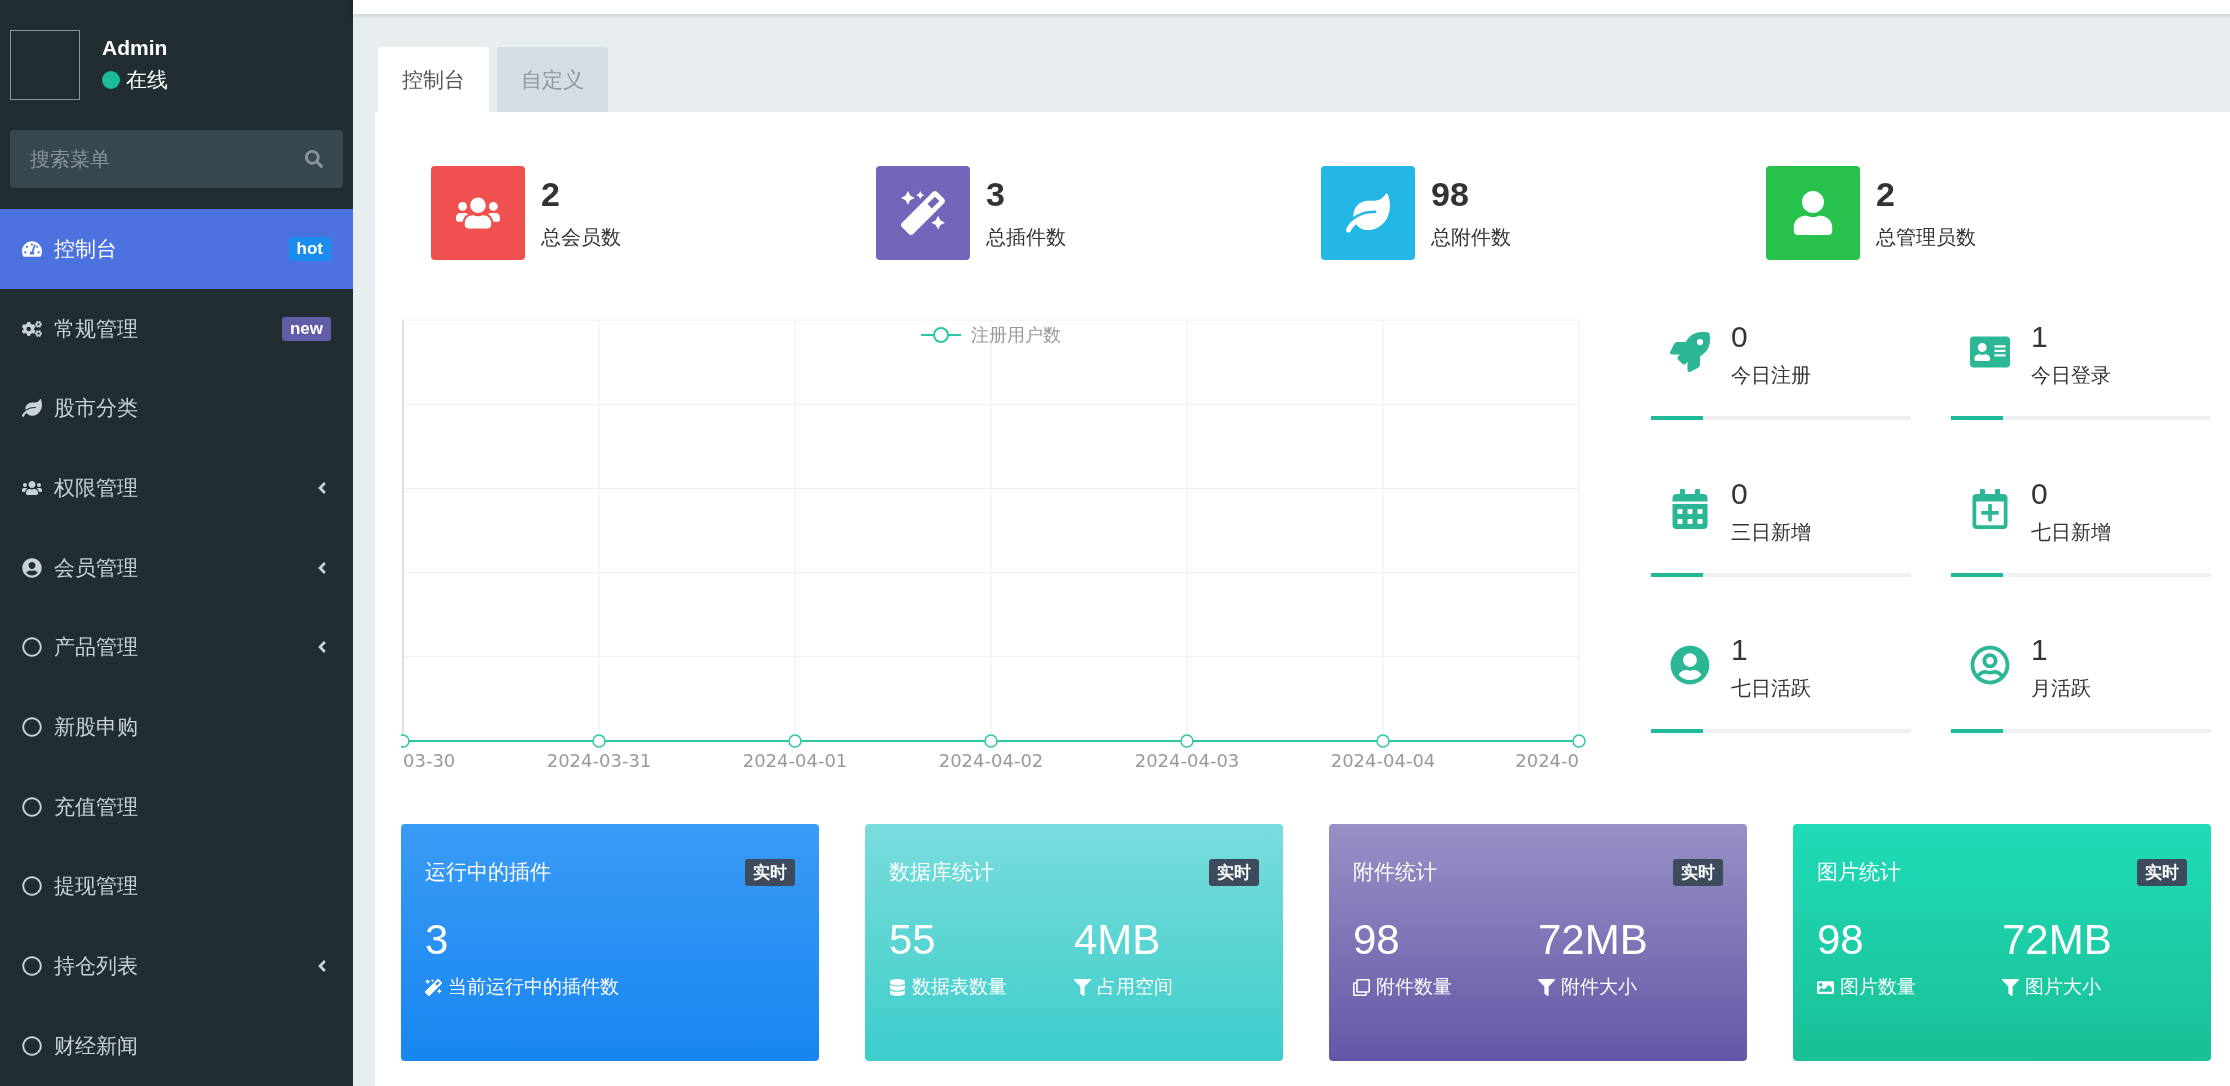 This screenshot has height=1086, width=2230. I want to click on card-label: 占用空间, so click(1135, 986).